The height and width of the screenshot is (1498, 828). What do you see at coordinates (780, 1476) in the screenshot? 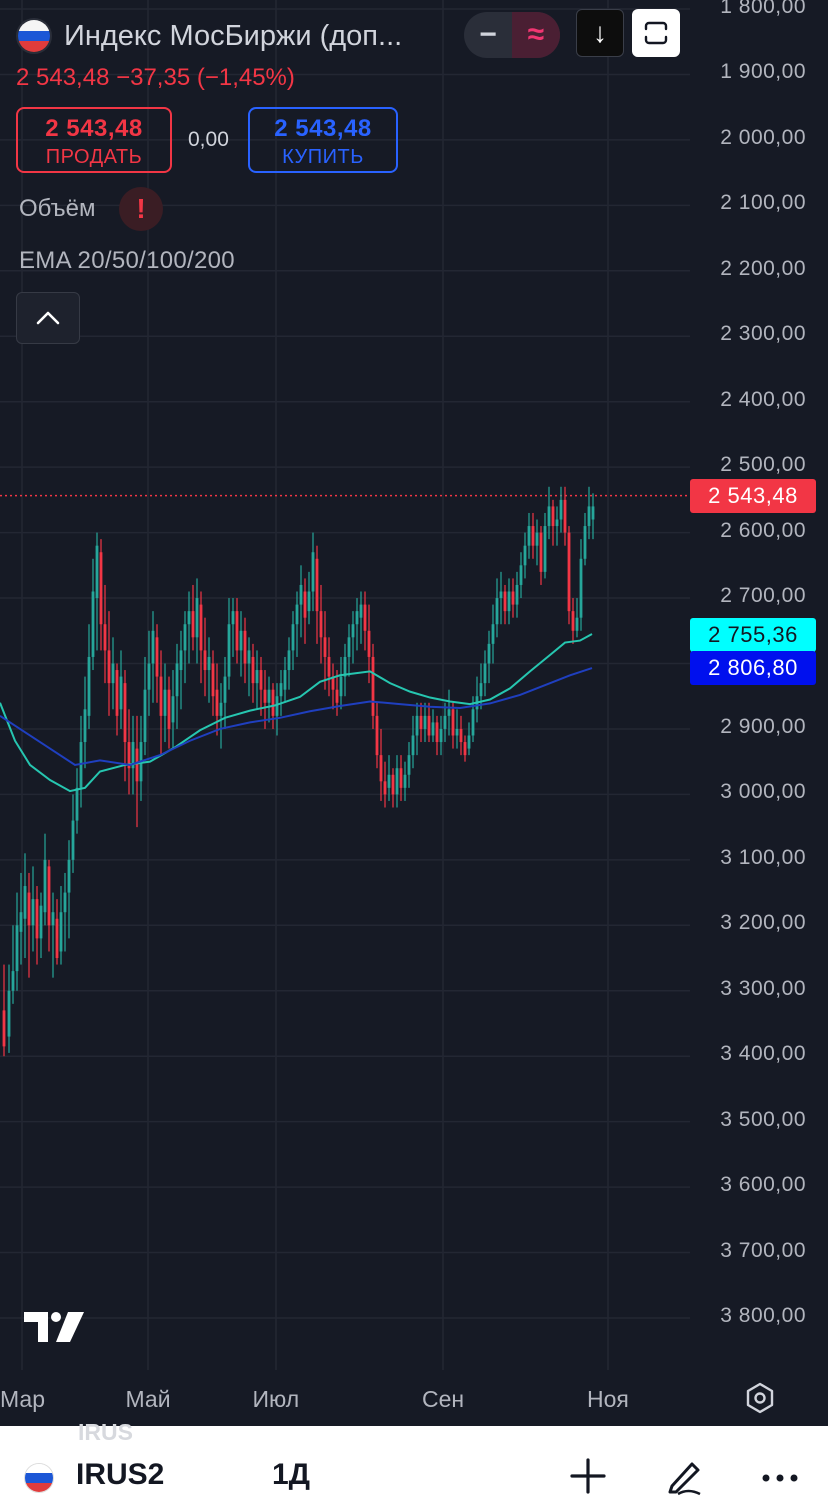
I see `more-icon` at bounding box center [780, 1476].